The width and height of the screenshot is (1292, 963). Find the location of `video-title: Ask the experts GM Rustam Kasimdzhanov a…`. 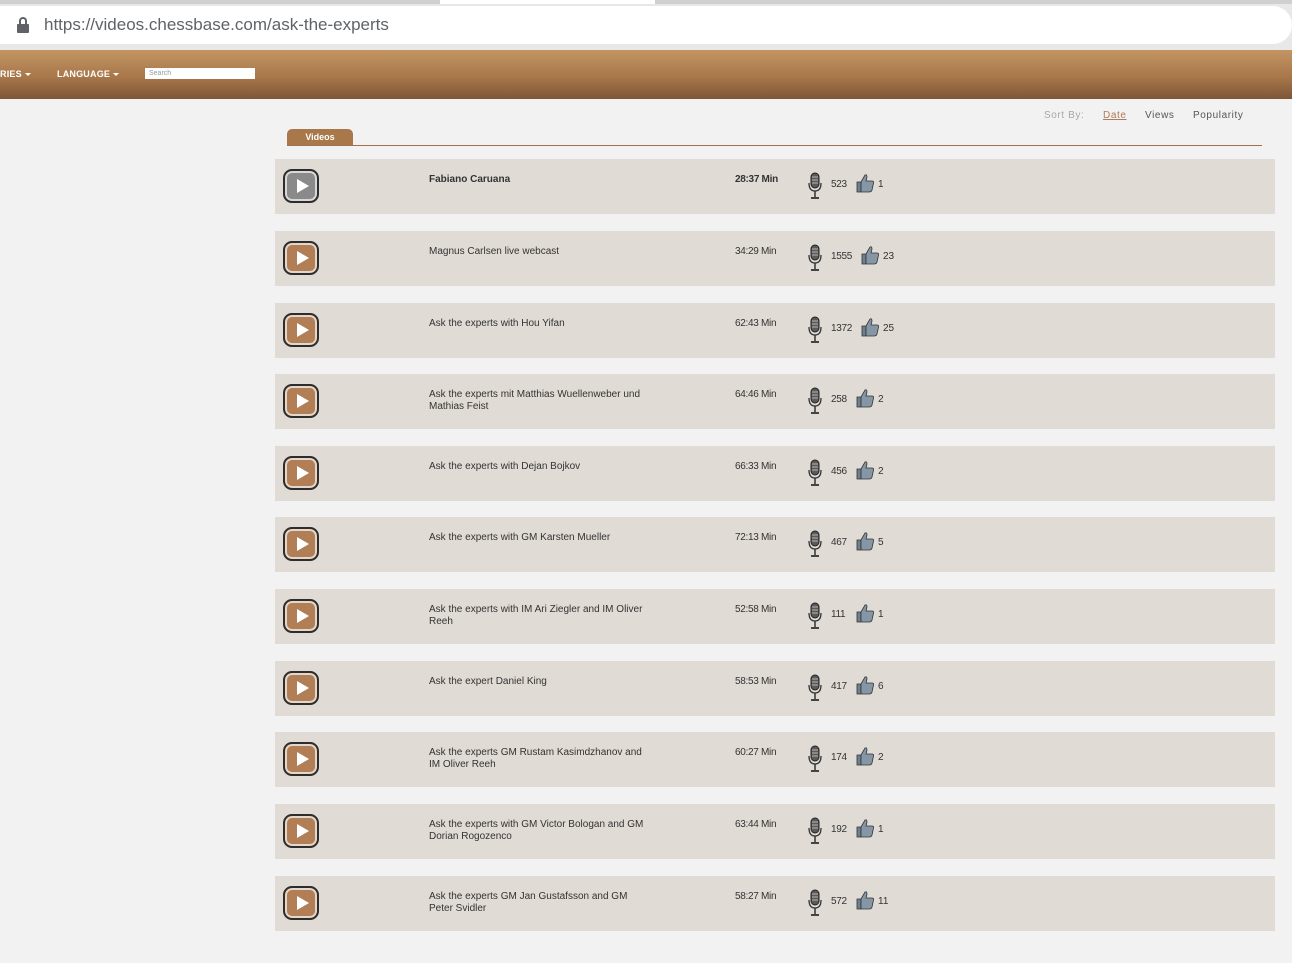

video-title: Ask the experts GM Rustam Kasimdzhanov a… is located at coordinates (541, 759).